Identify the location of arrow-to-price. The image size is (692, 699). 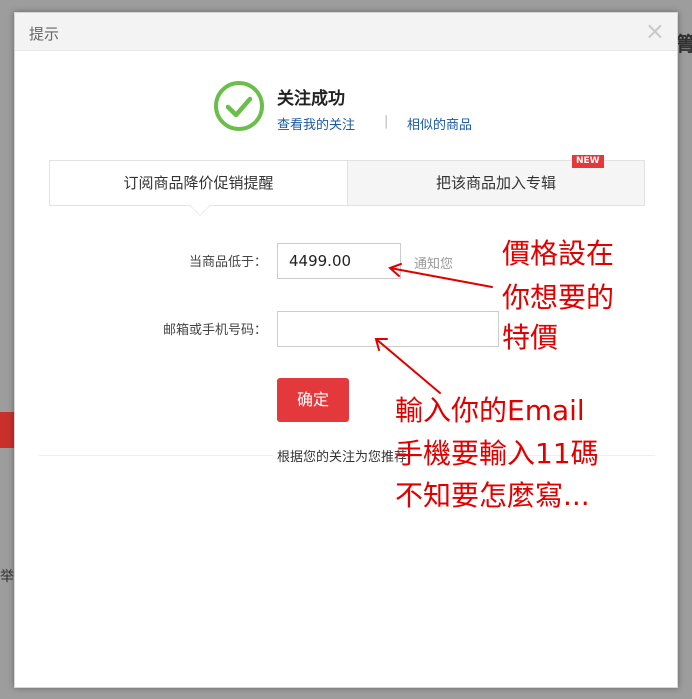
(441, 277).